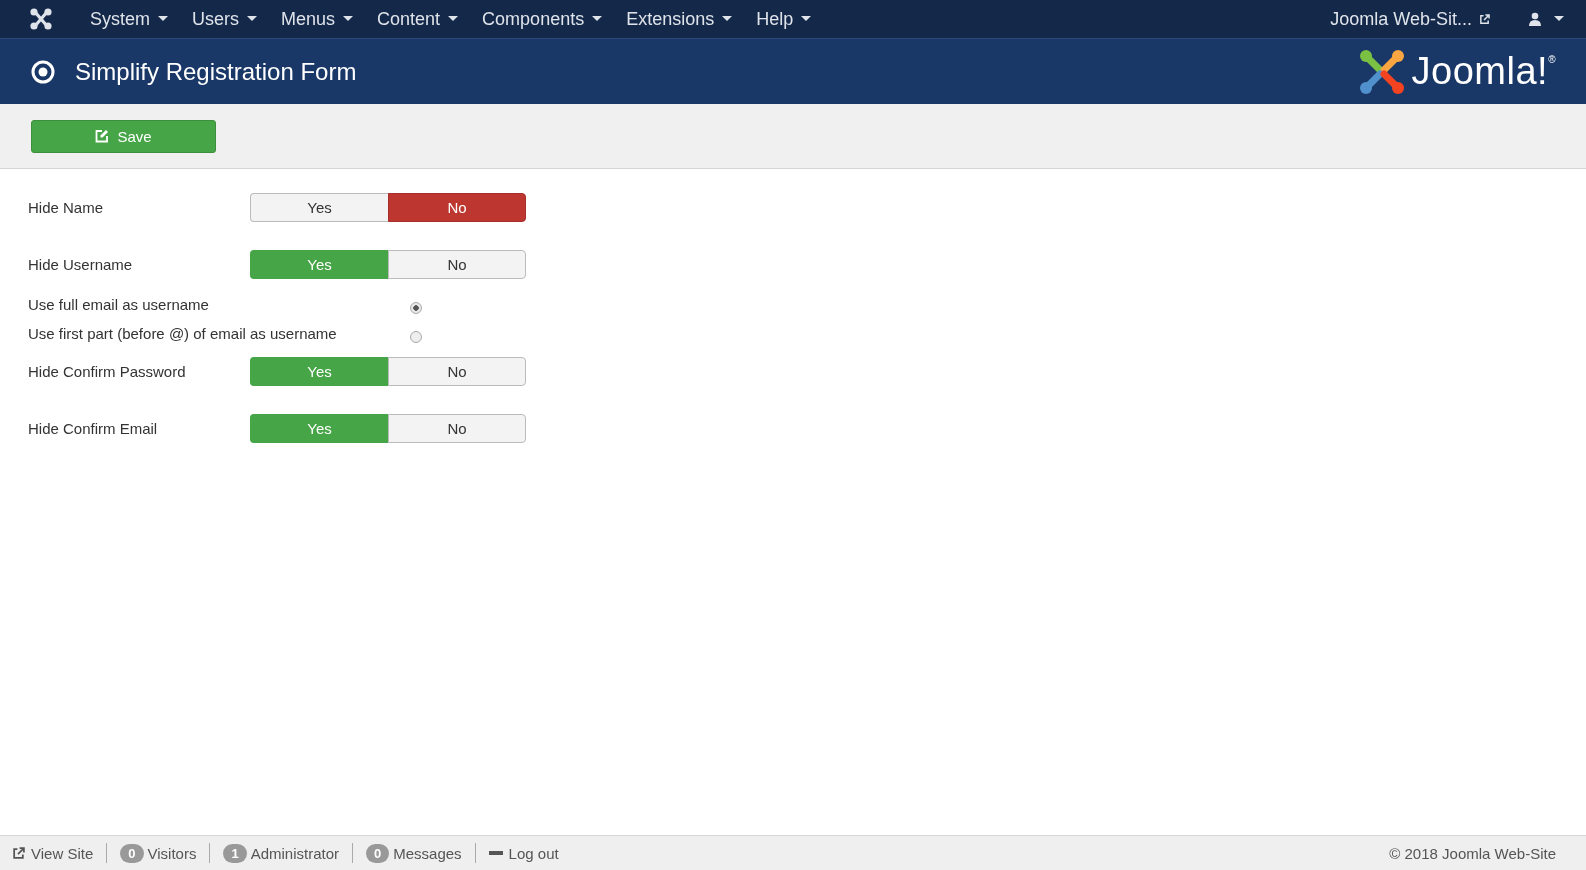 This screenshot has height=870, width=1586. What do you see at coordinates (1483, 71) in the screenshot?
I see `joomla-wordmark: Joomla!$^{®}$` at bounding box center [1483, 71].